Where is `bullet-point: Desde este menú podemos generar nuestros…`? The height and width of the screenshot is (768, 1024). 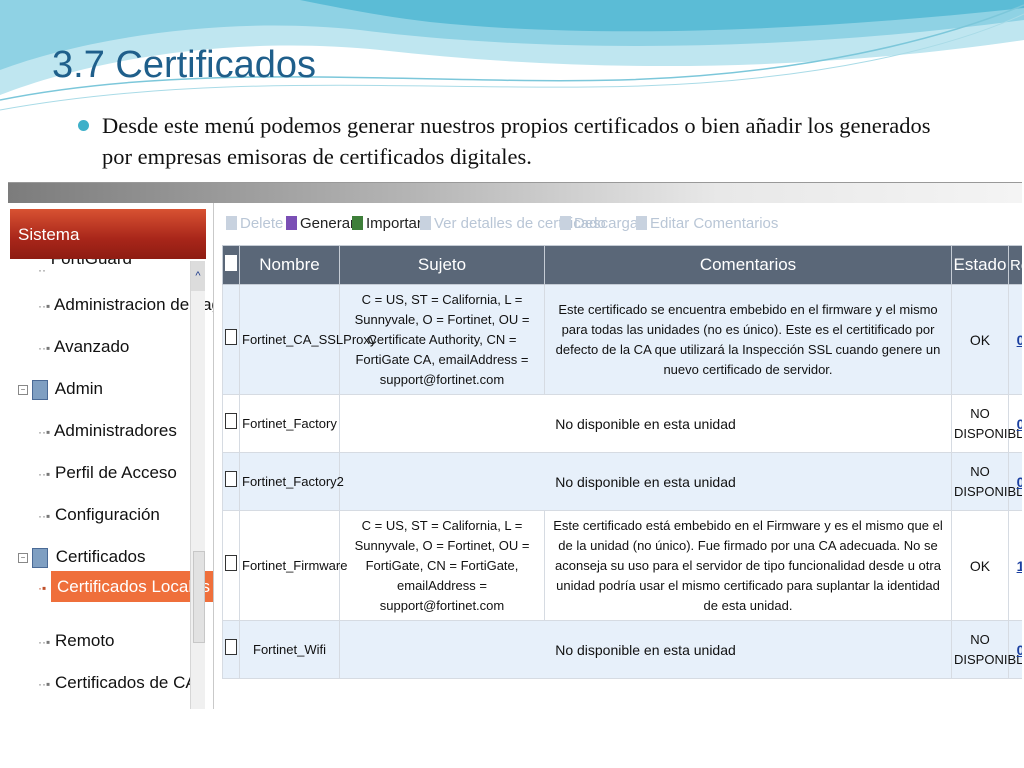
bullet-point: Desde este menú podemos generar nuestros… is located at coordinates (508, 141).